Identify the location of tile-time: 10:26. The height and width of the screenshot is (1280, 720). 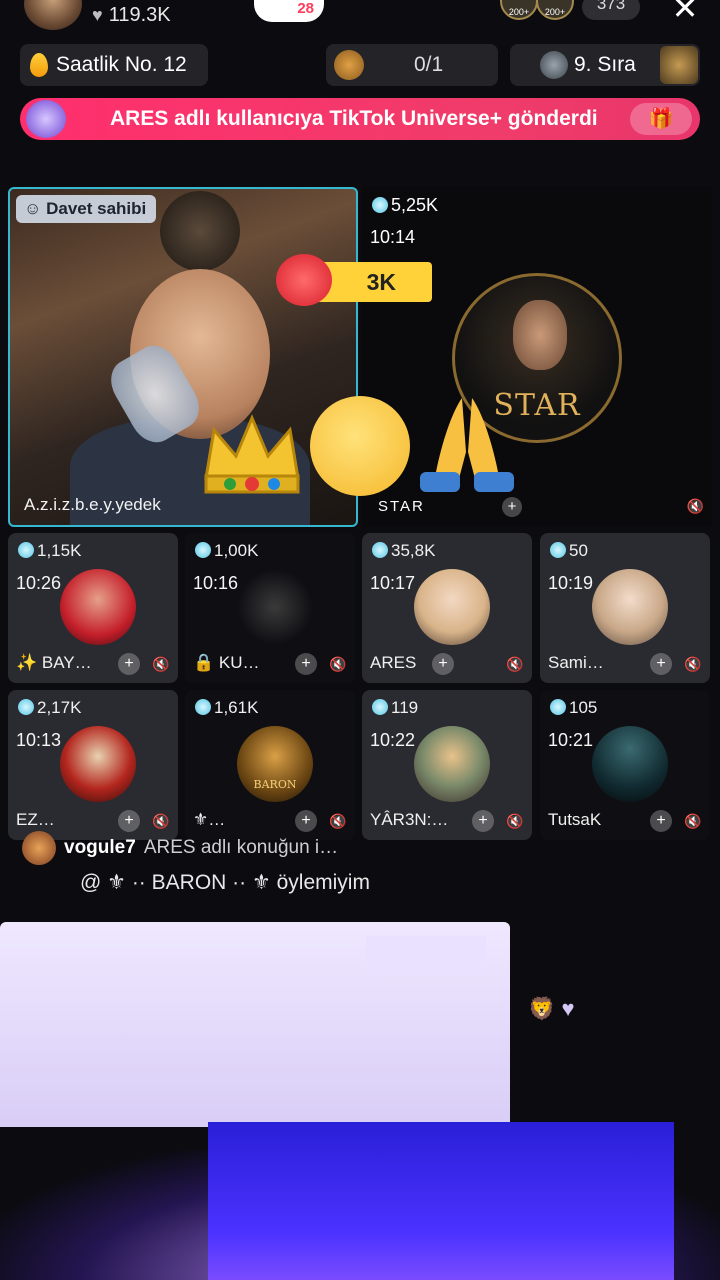
(39, 583).